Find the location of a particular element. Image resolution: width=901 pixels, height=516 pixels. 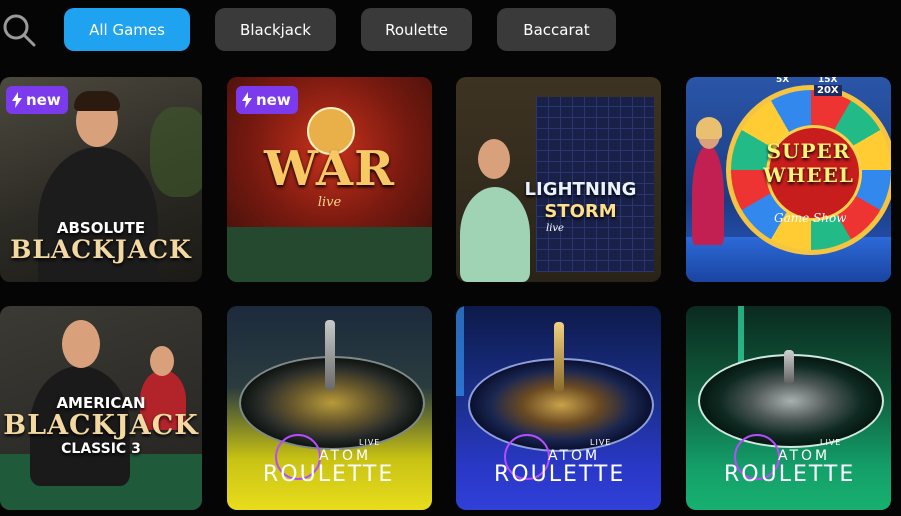

game-card-war: WAR live new is located at coordinates (329, 179).